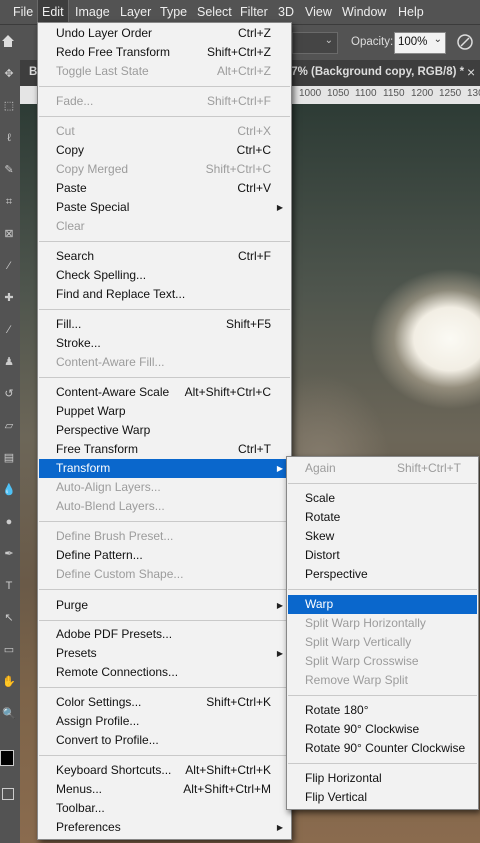  I want to click on frame-tool-icon: ⊠, so click(9, 234).